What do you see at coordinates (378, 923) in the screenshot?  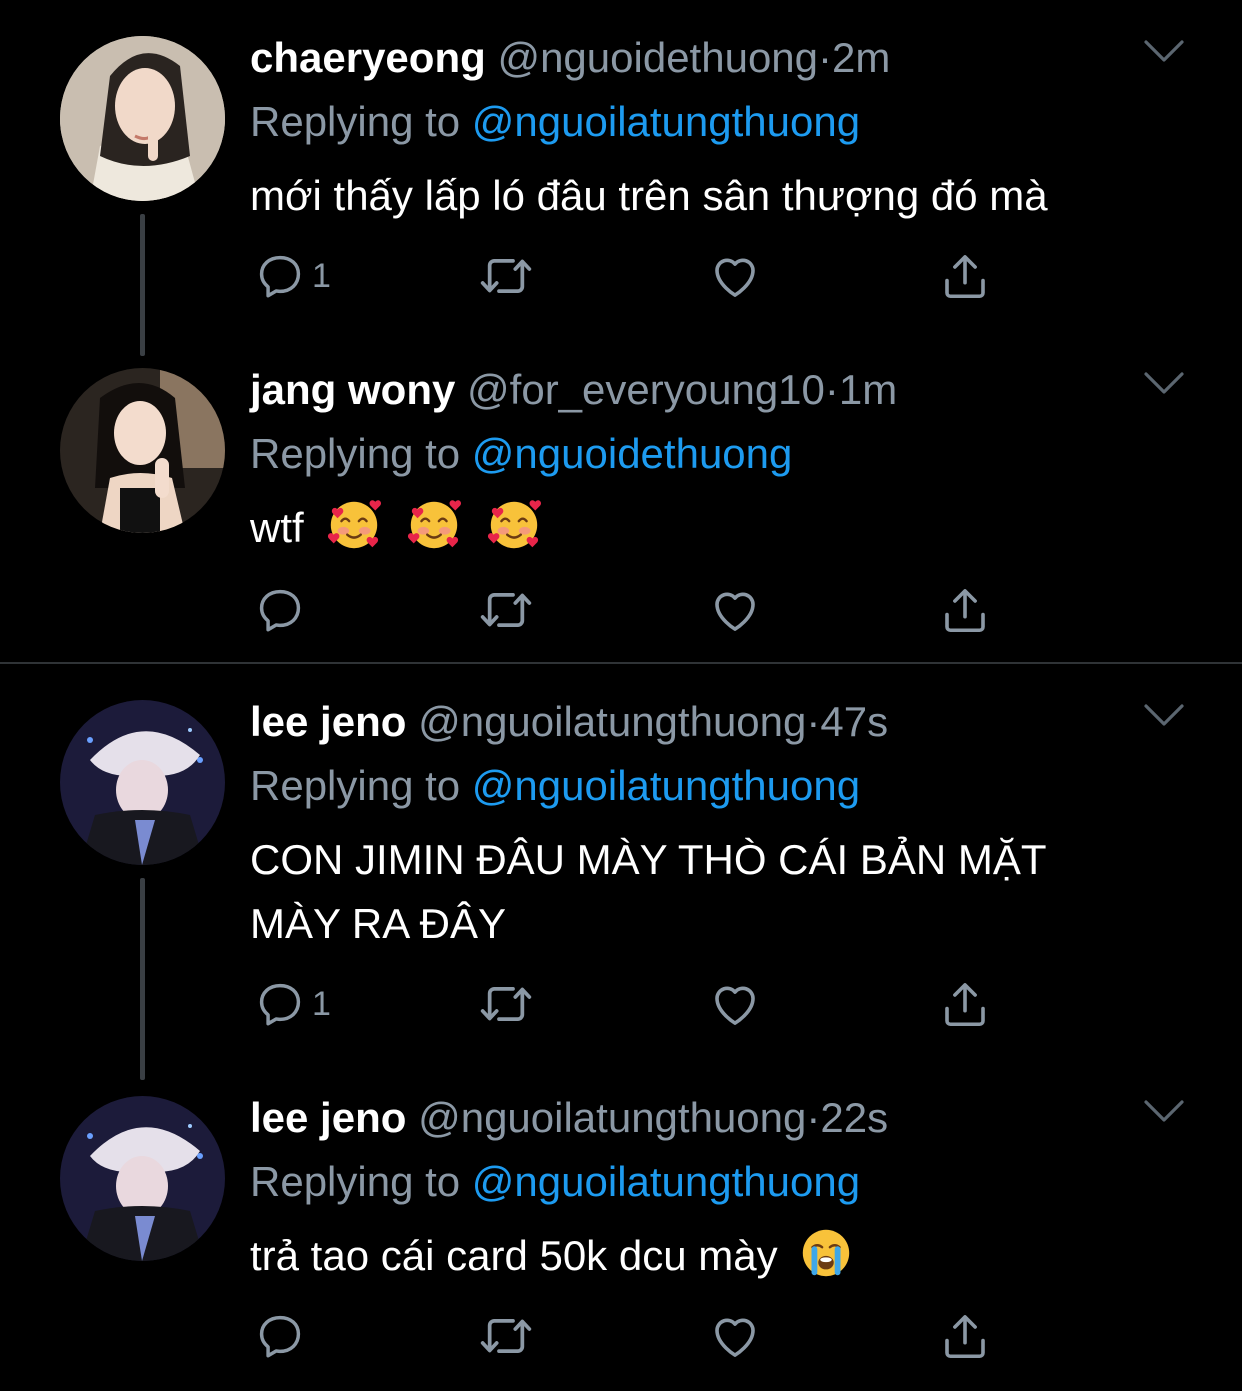 I see `tweet-text-line: MÀY RA ĐÂY` at bounding box center [378, 923].